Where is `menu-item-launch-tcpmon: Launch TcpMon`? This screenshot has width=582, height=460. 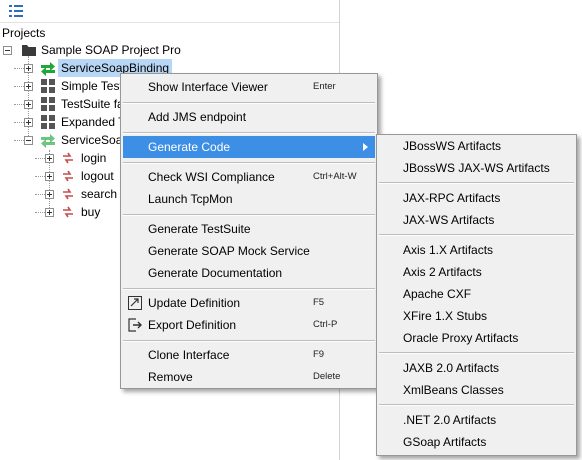
menu-item-launch-tcpmon: Launch TcpMon is located at coordinates (249, 199).